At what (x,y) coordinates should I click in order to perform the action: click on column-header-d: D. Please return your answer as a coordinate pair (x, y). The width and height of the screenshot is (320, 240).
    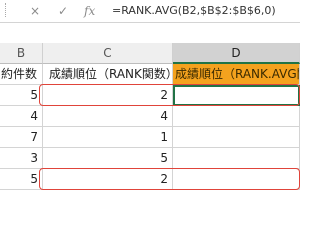
    Looking at the image, I should click on (236, 53).